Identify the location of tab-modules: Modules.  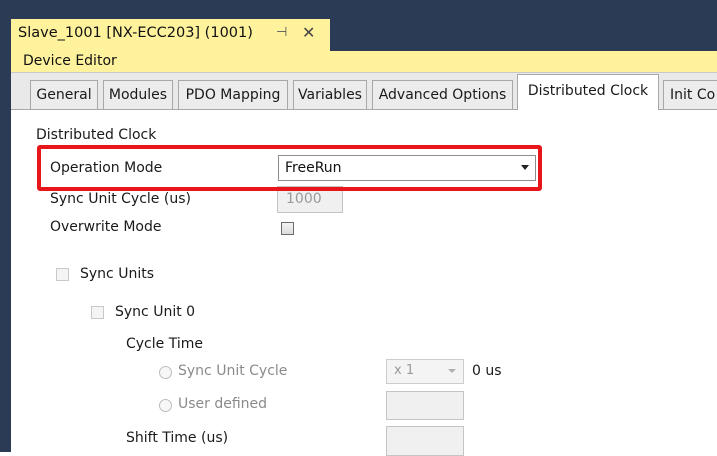
(138, 94).